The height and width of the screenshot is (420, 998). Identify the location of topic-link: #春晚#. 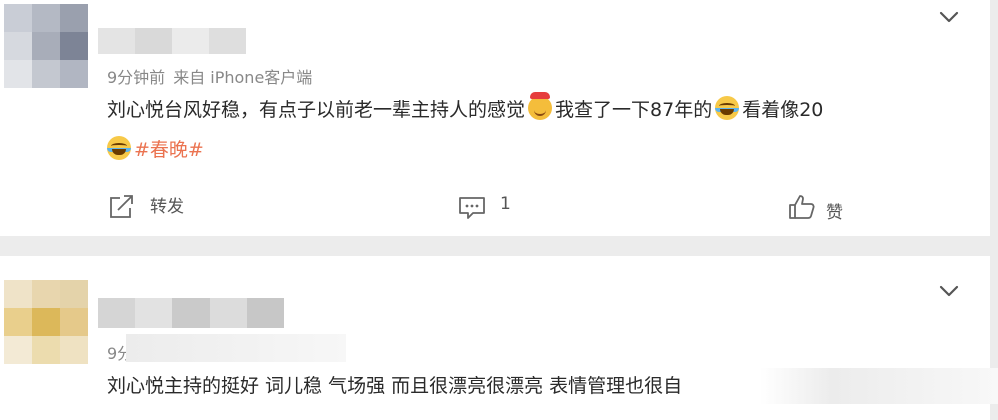
(169, 150).